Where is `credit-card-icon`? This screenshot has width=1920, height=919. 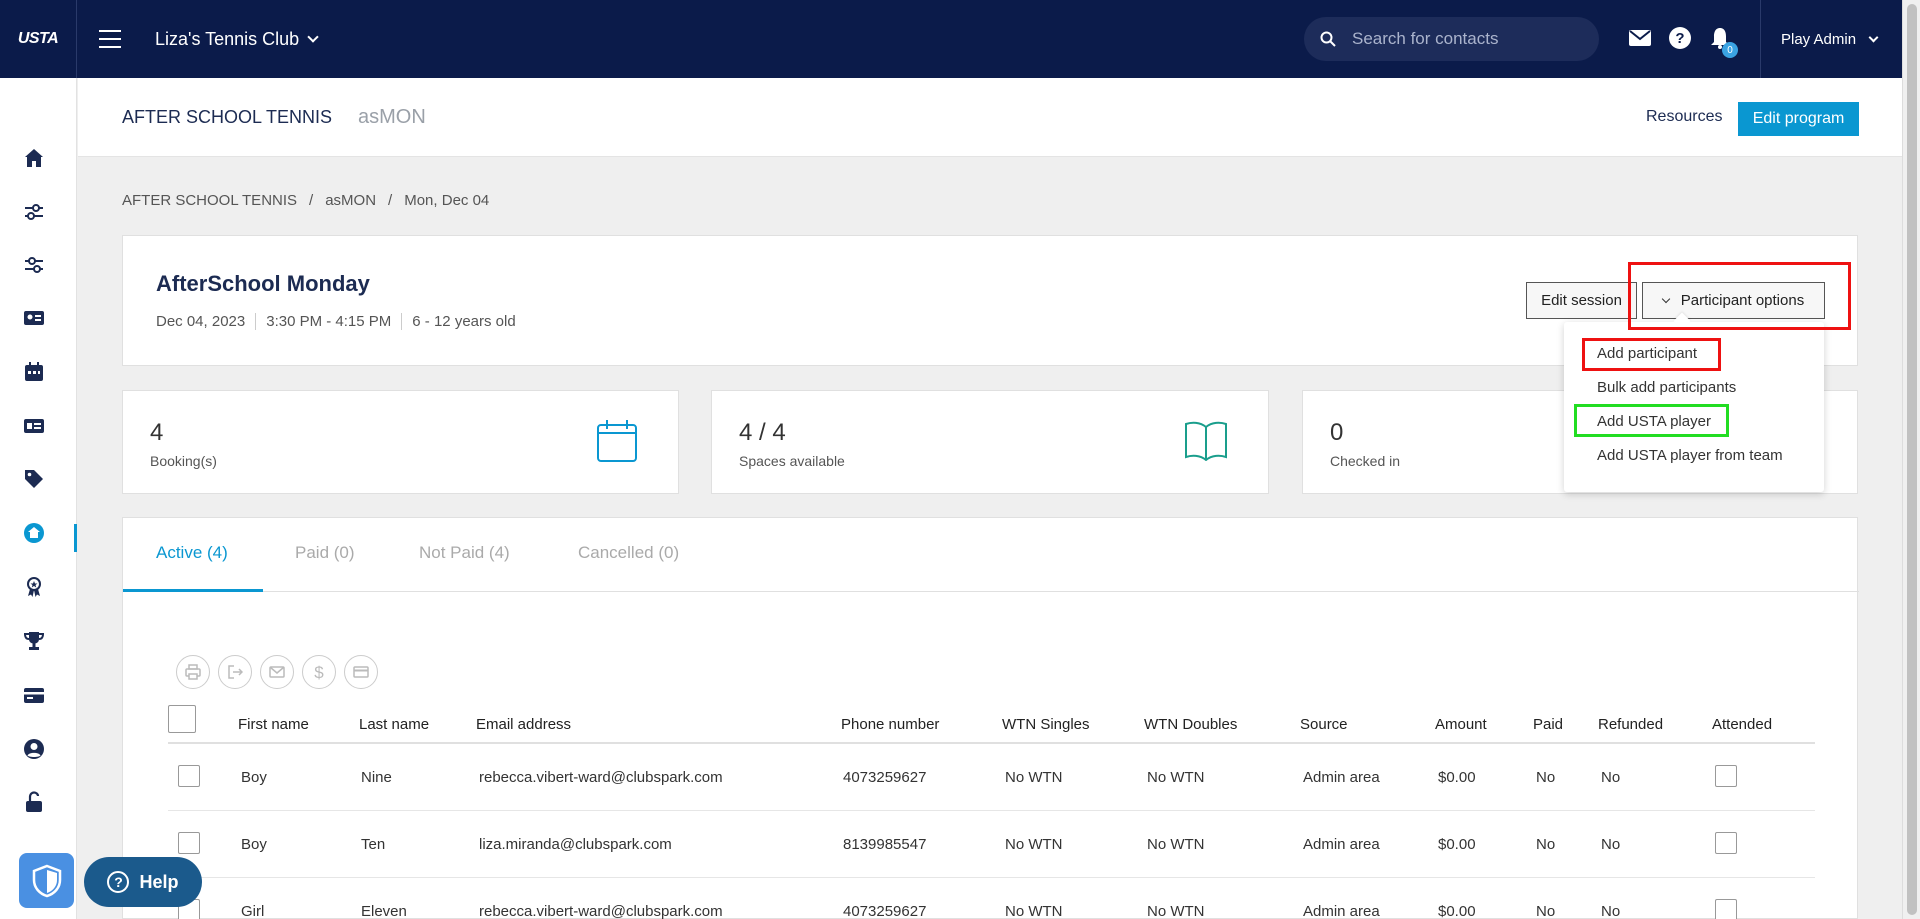
credit-card-icon is located at coordinates (361, 672).